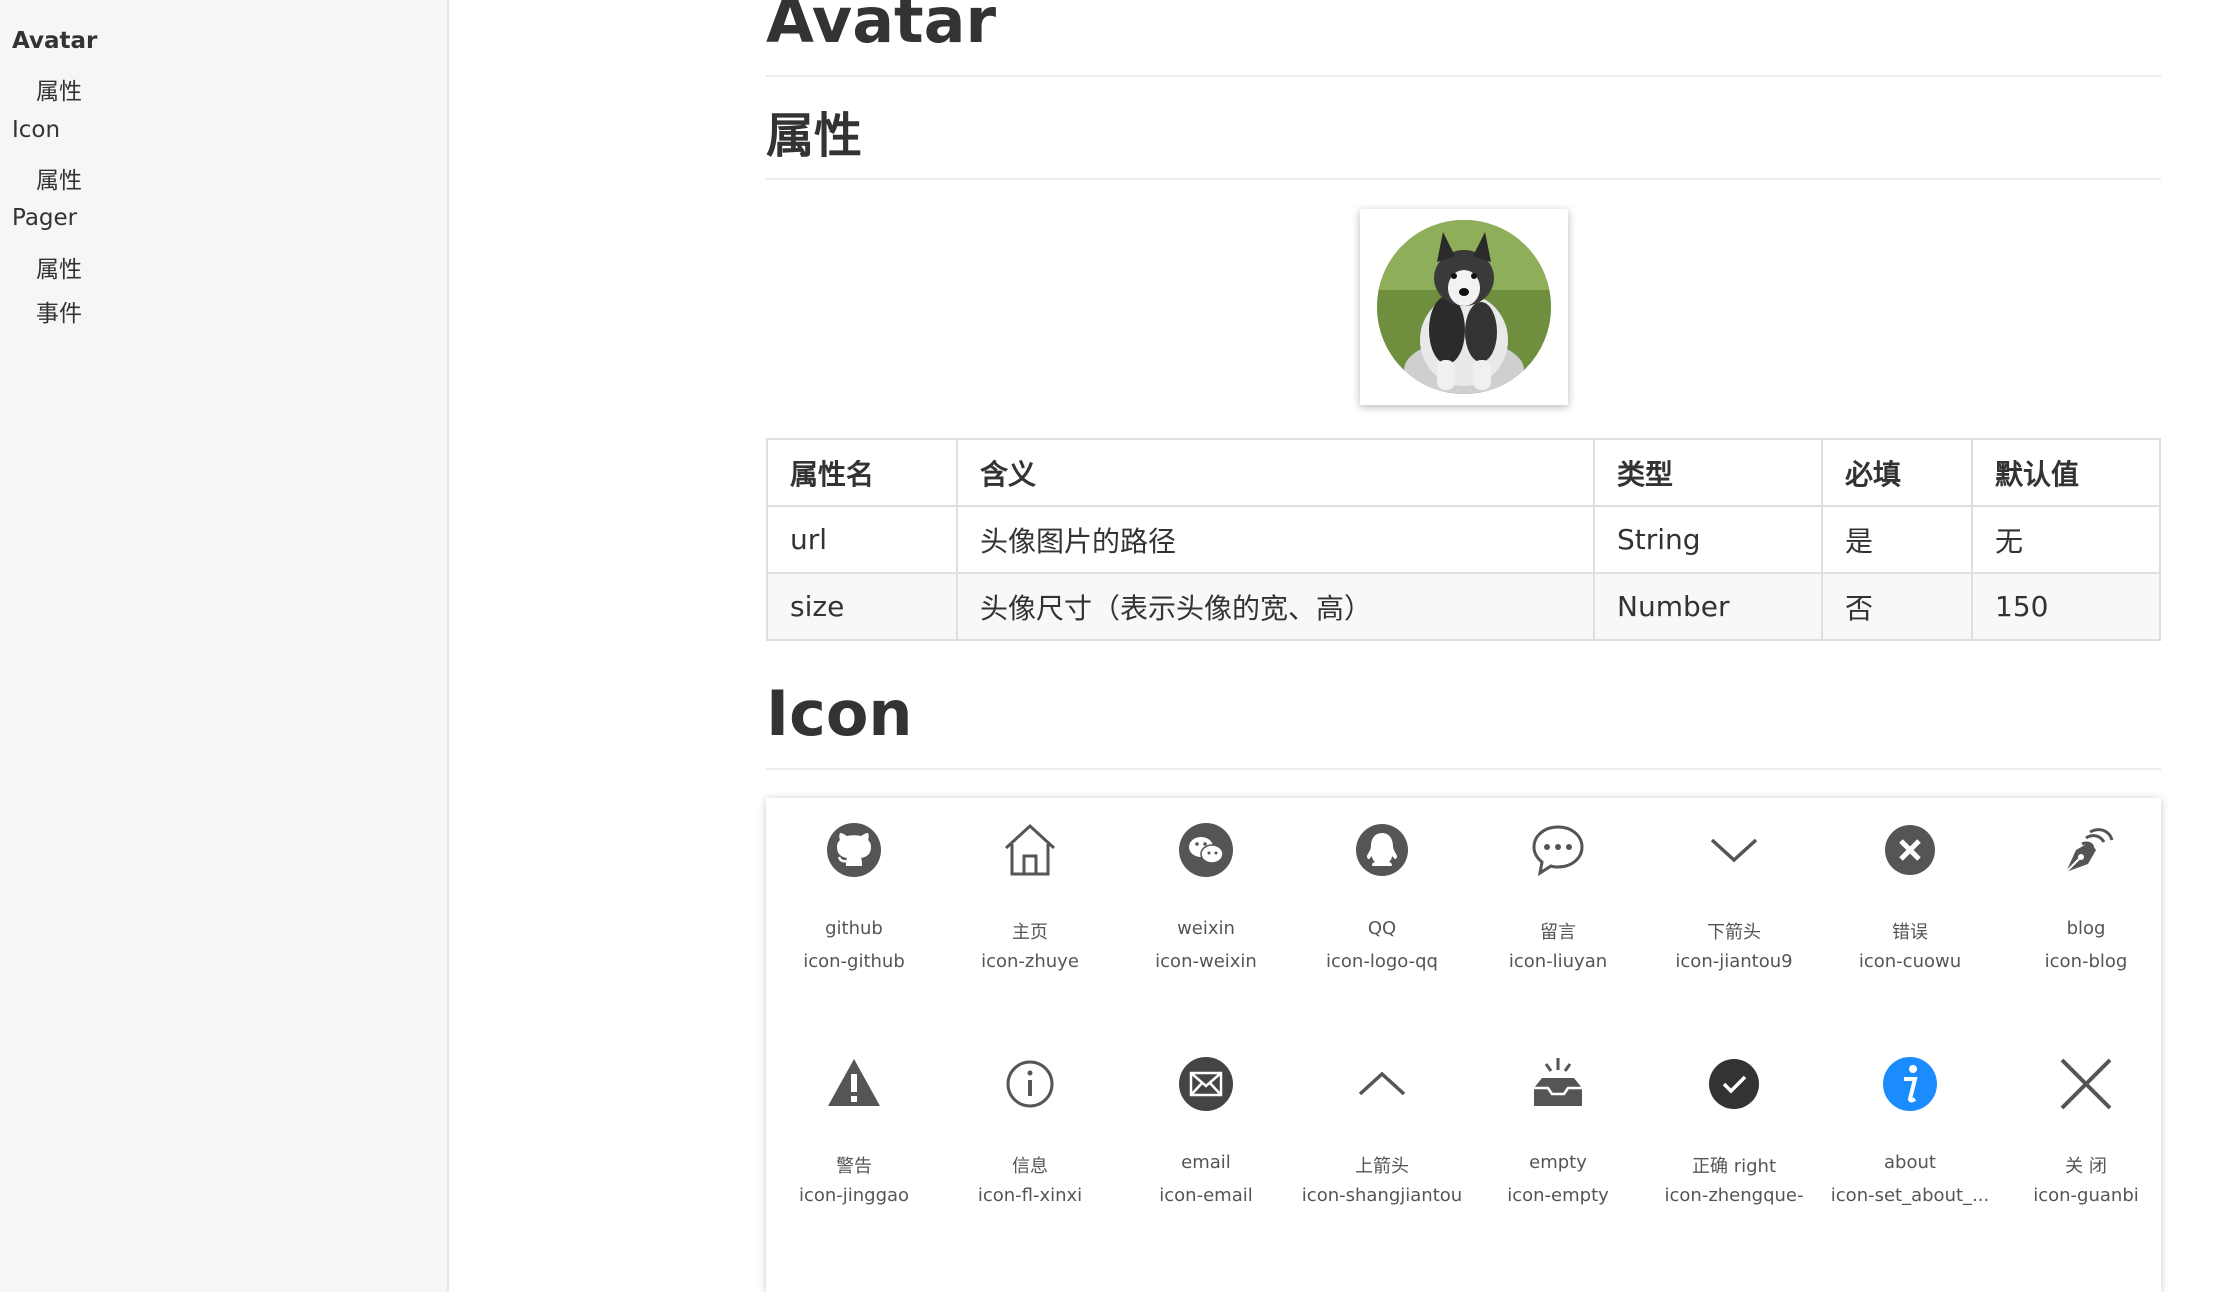  Describe the element at coordinates (1206, 1132) in the screenshot. I see `icon-cell-email: email icon-email` at that location.